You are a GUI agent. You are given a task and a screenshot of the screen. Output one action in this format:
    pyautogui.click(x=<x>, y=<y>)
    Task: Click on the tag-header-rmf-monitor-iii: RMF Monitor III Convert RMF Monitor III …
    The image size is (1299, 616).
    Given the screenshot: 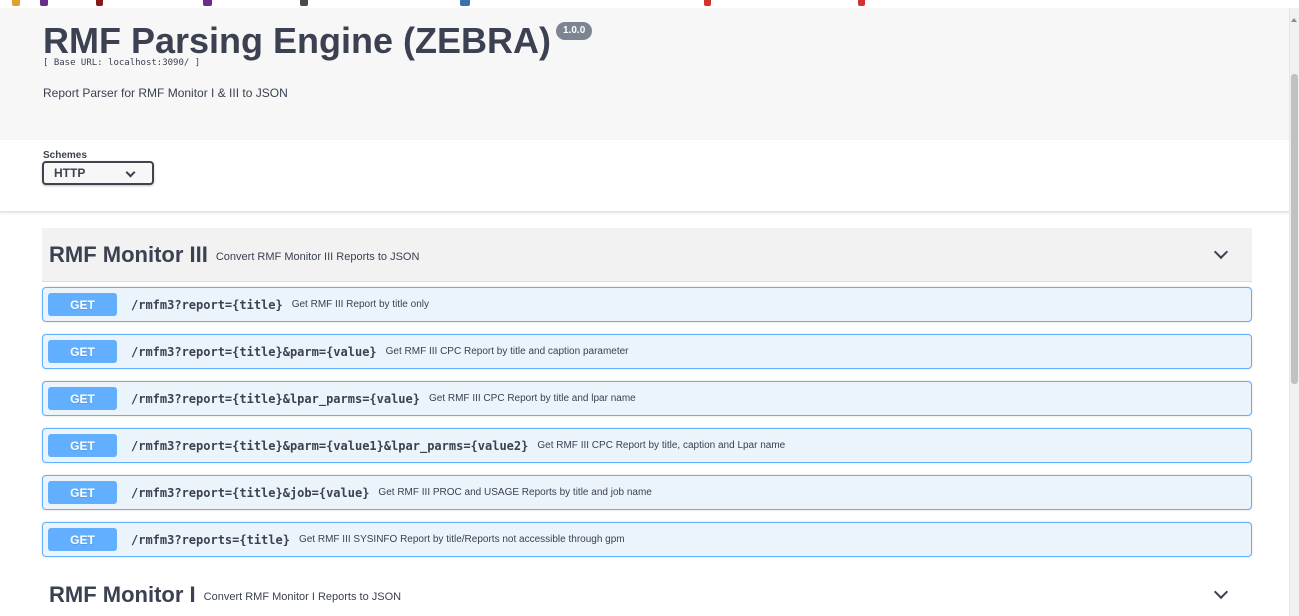 What is the action you would take?
    pyautogui.click(x=647, y=255)
    